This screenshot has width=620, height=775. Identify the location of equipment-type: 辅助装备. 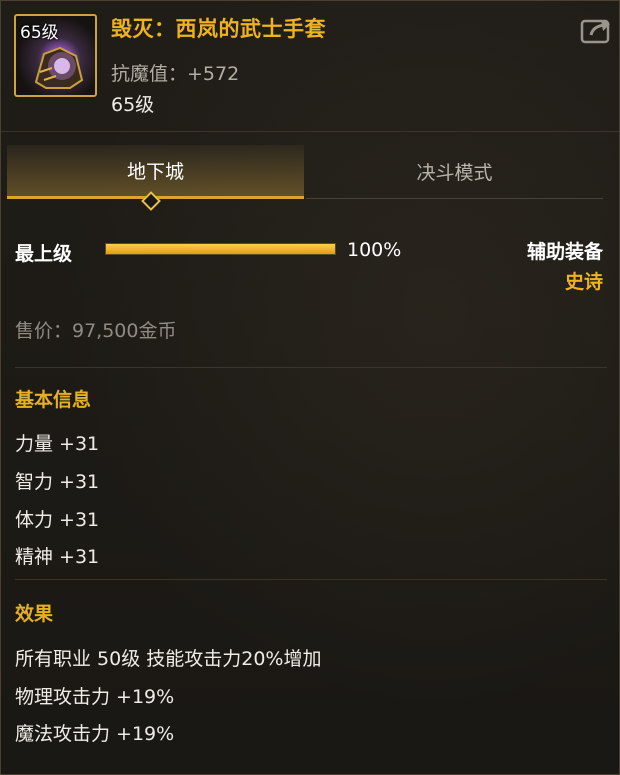
(564, 252).